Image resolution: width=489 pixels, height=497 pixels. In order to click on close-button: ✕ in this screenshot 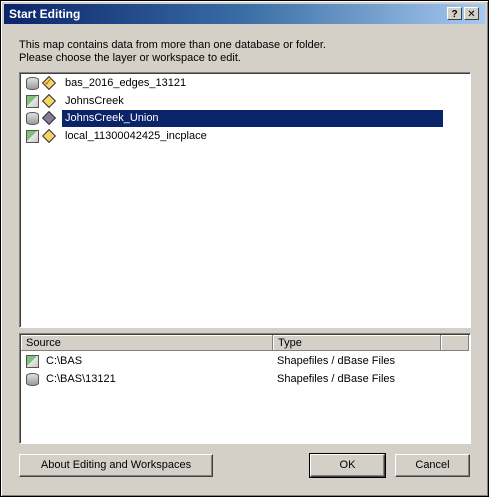, I will do `click(471, 13)`.